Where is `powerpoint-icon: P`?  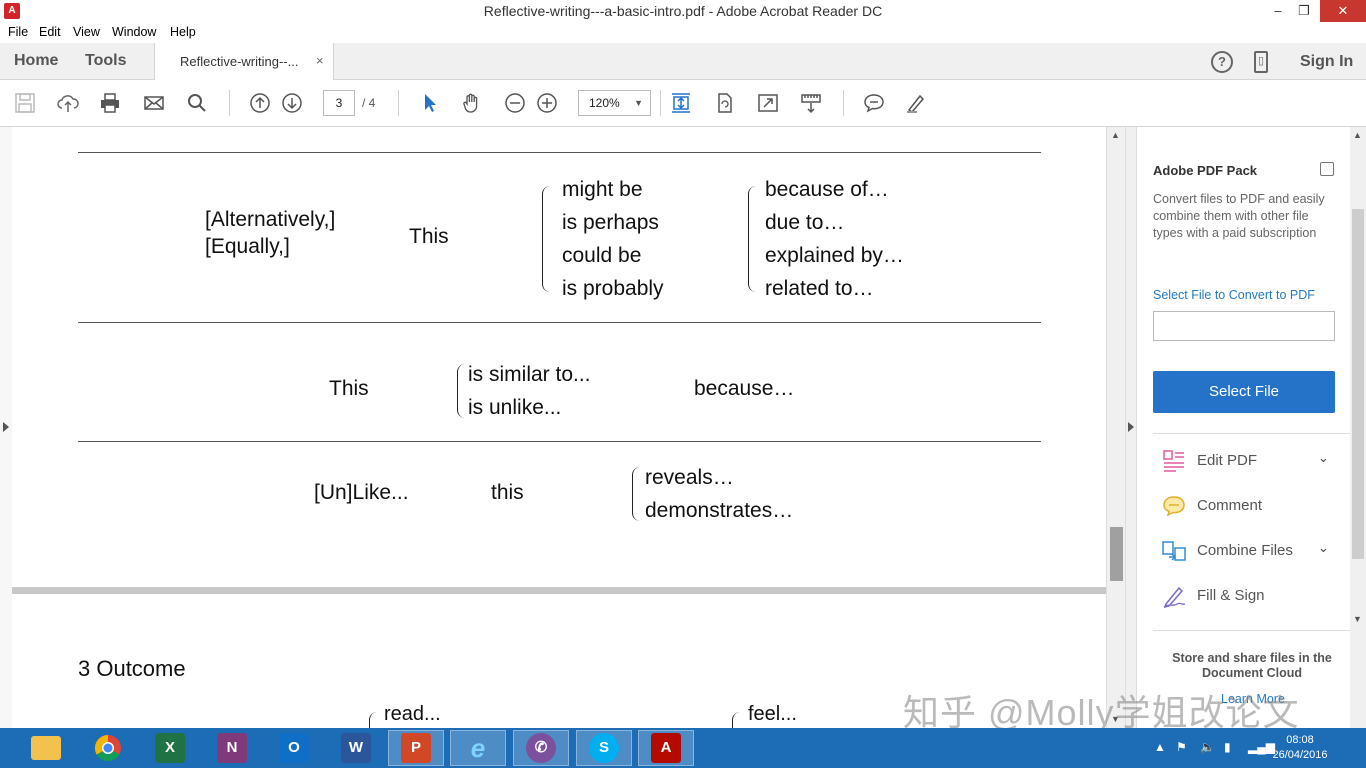 powerpoint-icon: P is located at coordinates (416, 748).